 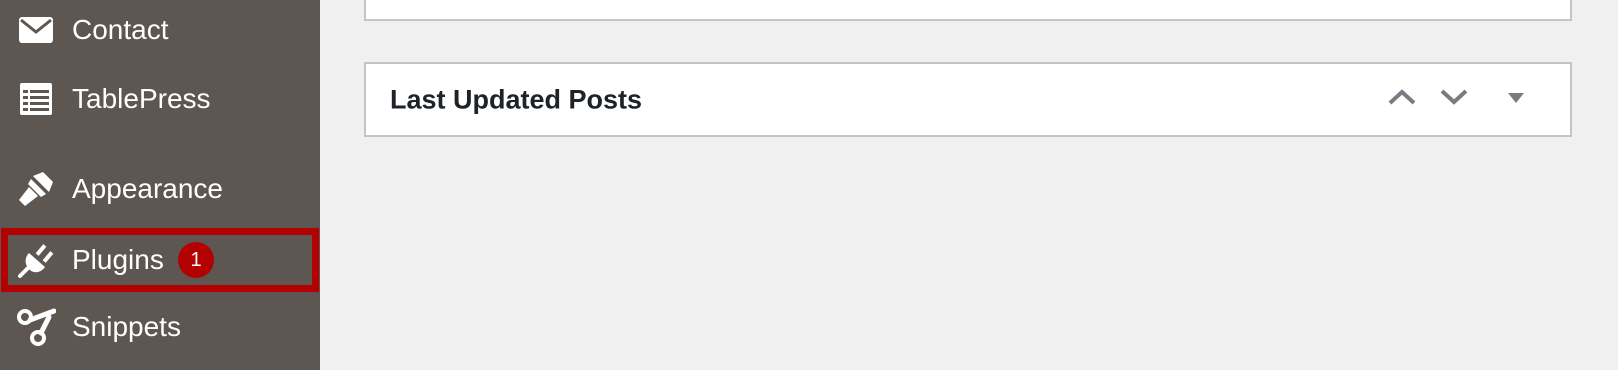 What do you see at coordinates (141, 98) in the screenshot?
I see `sidebar-item-label: TablePress` at bounding box center [141, 98].